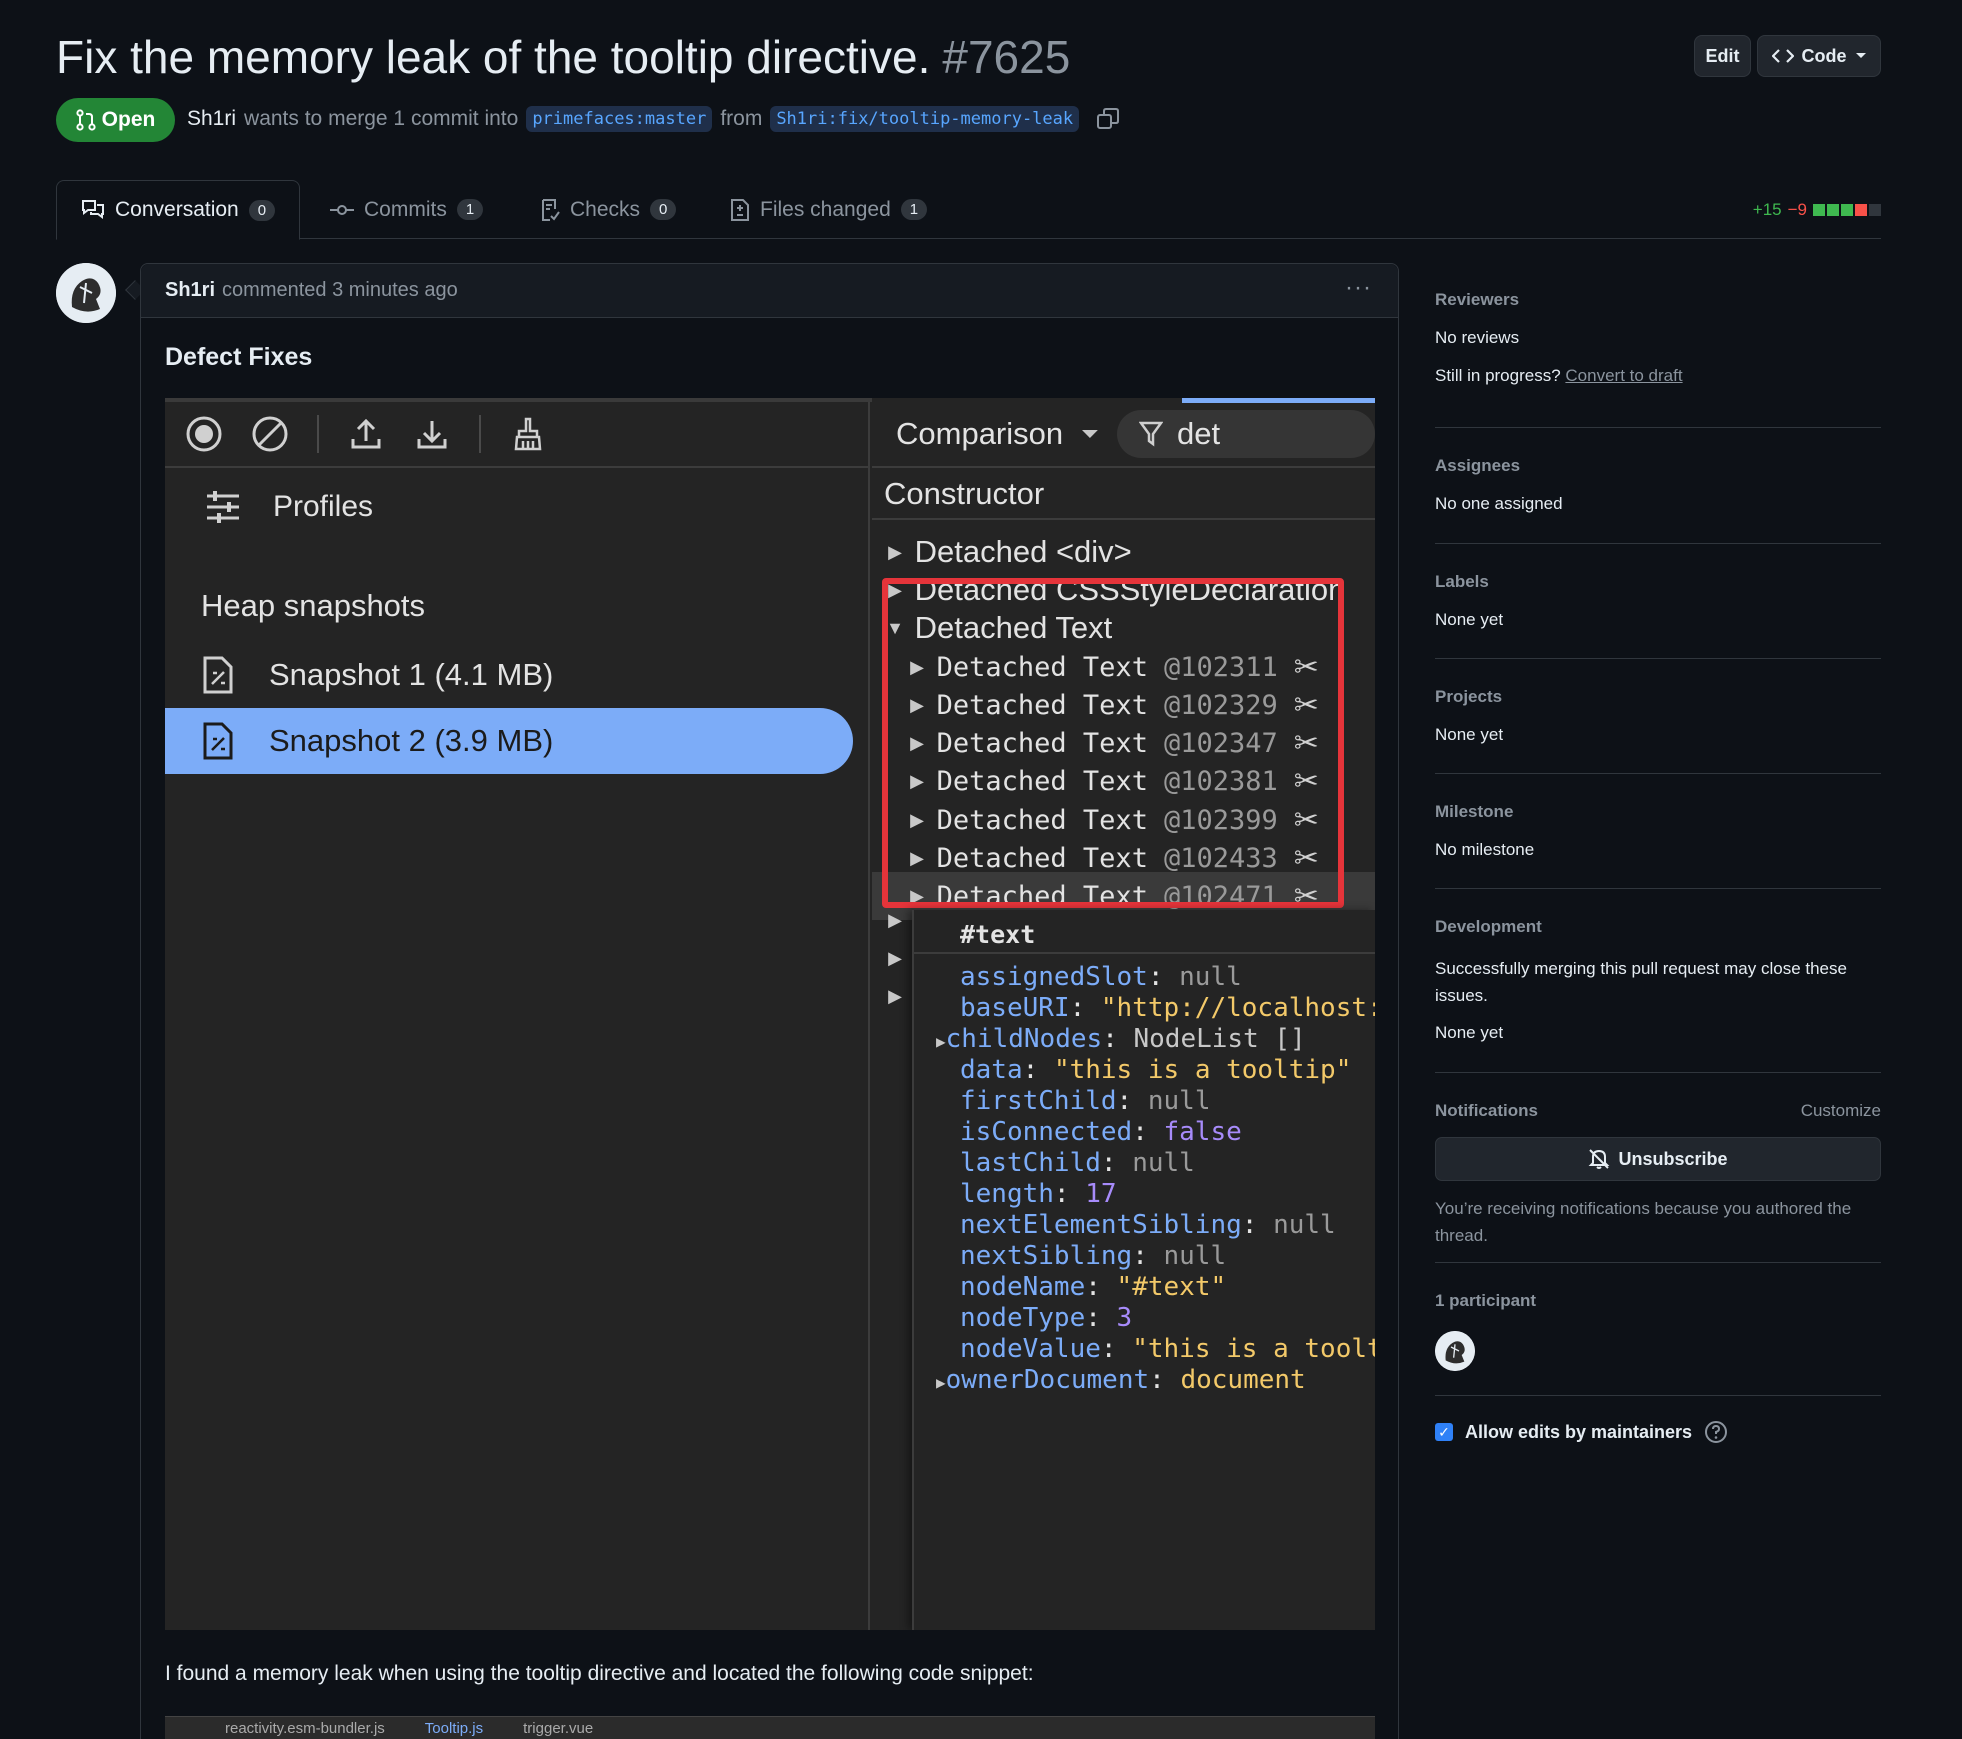  Describe the element at coordinates (740, 209) in the screenshot. I see `file-diff-icon` at that location.